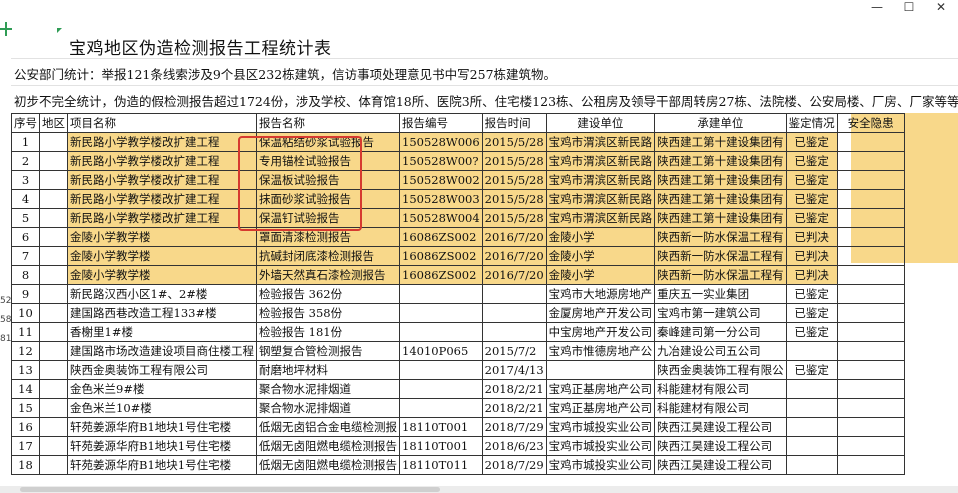 The height and width of the screenshot is (493, 958). Describe the element at coordinates (600, 446) in the screenshot. I see `owner-cell: 宝鸡市城投实业公司` at that location.